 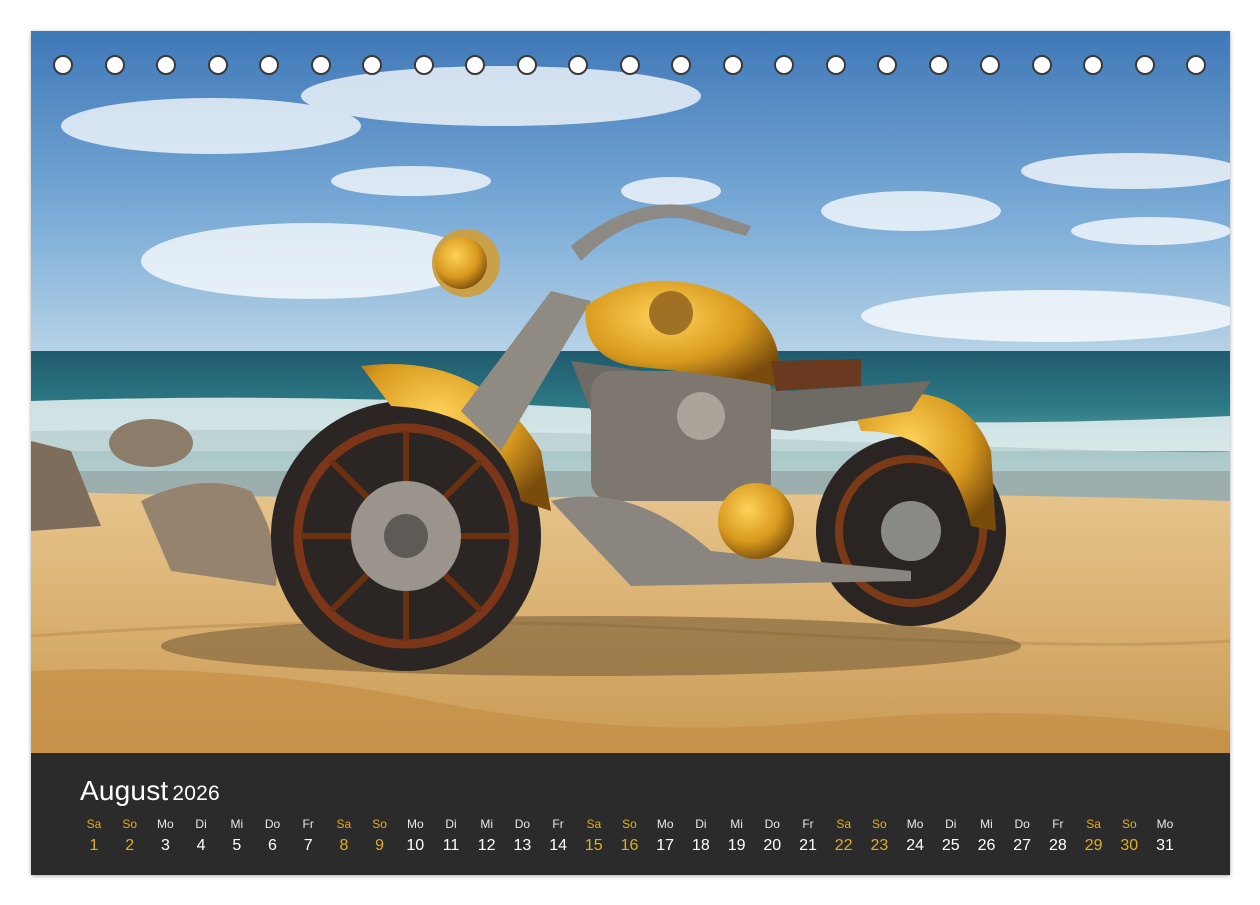 I want to click on day-cell: Do 13, so click(x=522, y=835).